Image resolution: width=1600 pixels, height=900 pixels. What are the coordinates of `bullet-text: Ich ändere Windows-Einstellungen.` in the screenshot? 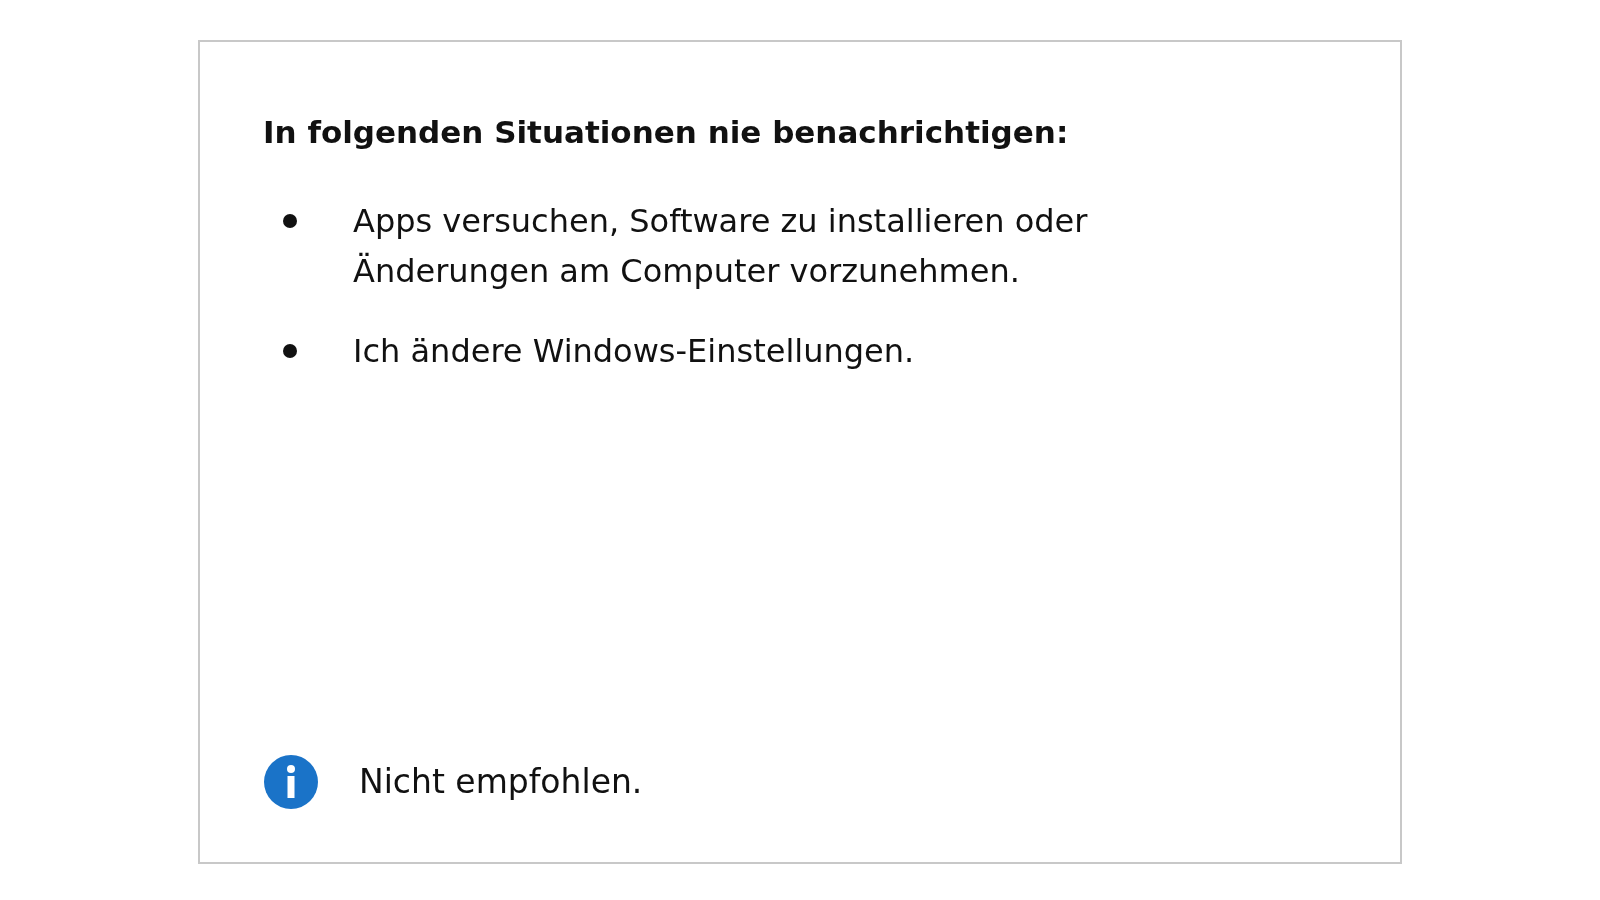 It's located at (634, 351).